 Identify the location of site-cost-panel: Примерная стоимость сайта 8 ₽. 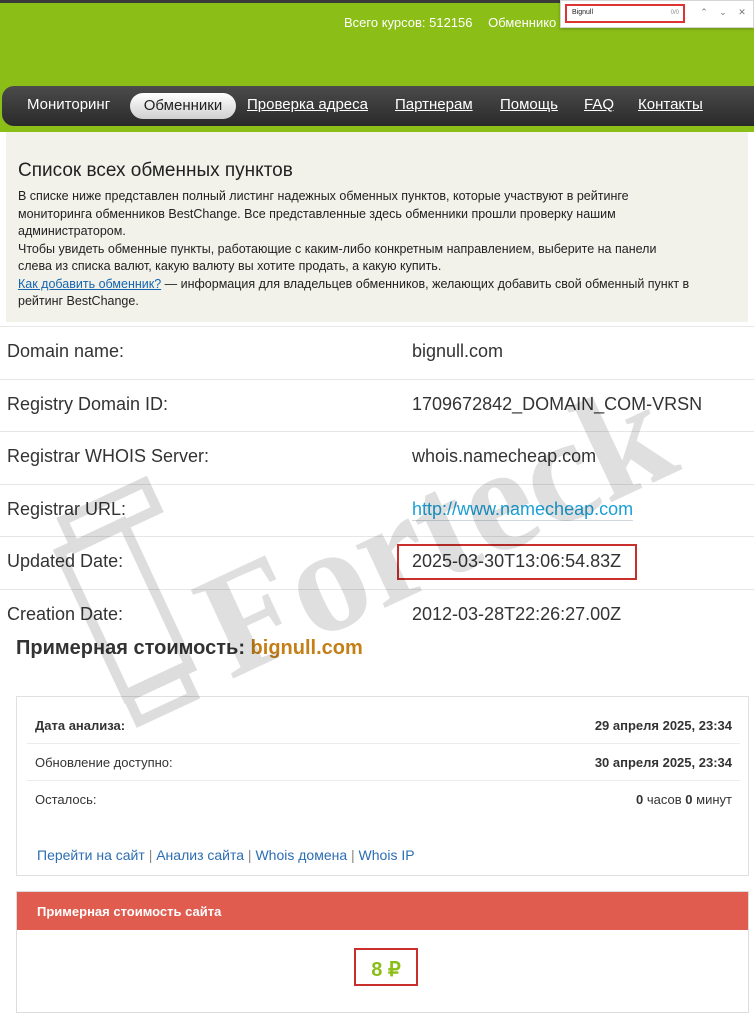
(382, 952).